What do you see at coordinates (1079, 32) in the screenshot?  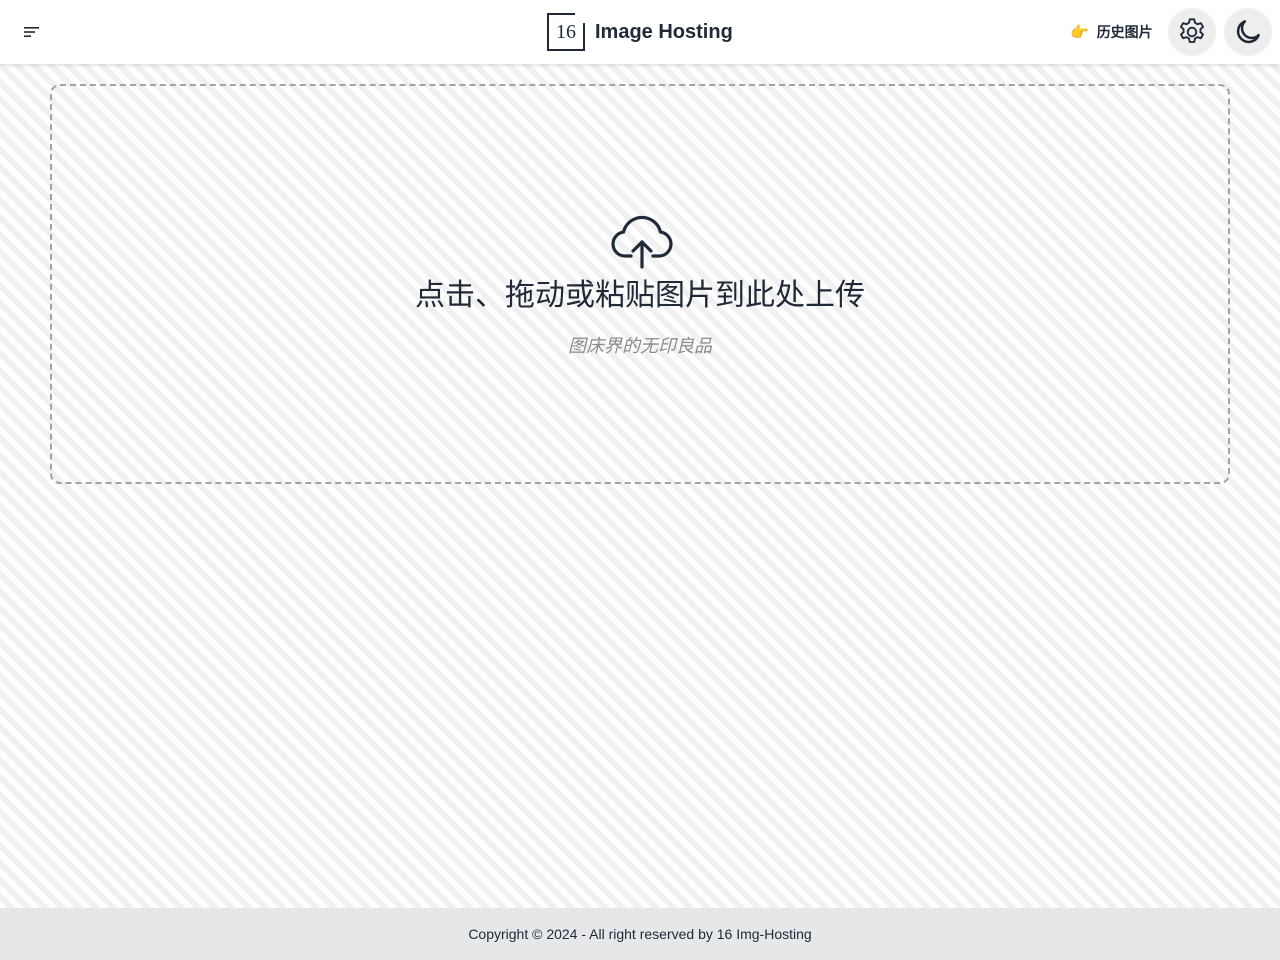 I see `pointing-hand-icon: 👉` at bounding box center [1079, 32].